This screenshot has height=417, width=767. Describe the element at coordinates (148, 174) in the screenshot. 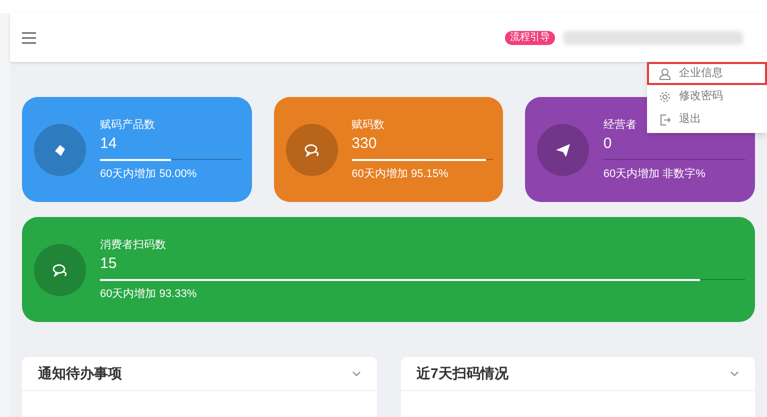

I see `stat-footer: 60天内增加 50.00%` at that location.